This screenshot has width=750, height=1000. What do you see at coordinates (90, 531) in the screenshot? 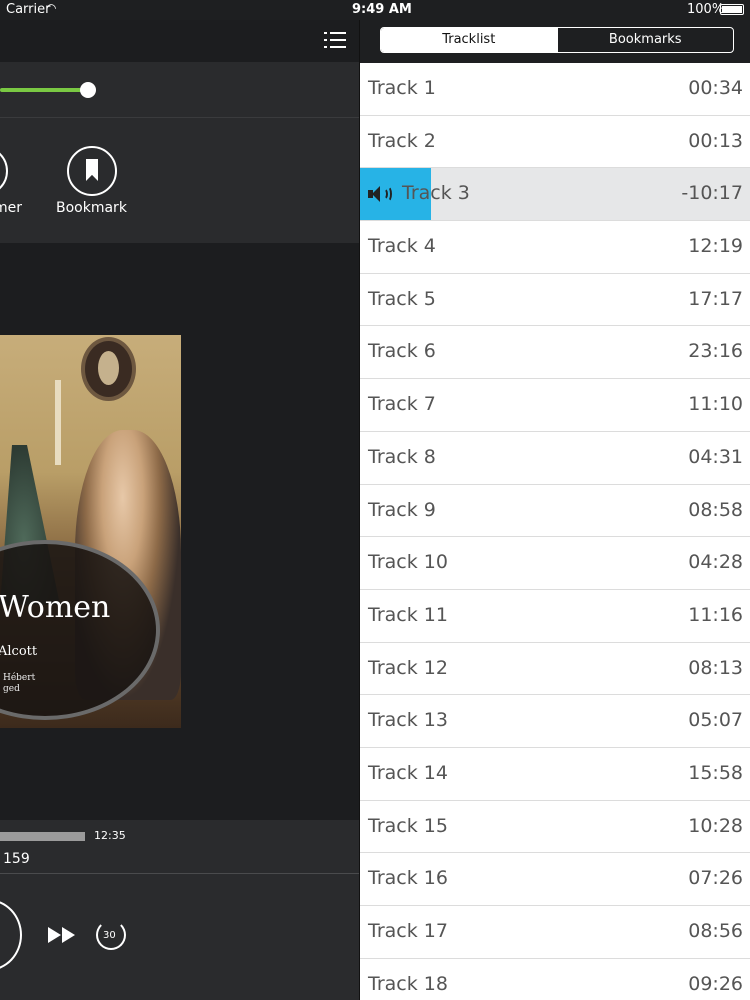
I see `book-cover: Women Alcott Hébert ged` at bounding box center [90, 531].